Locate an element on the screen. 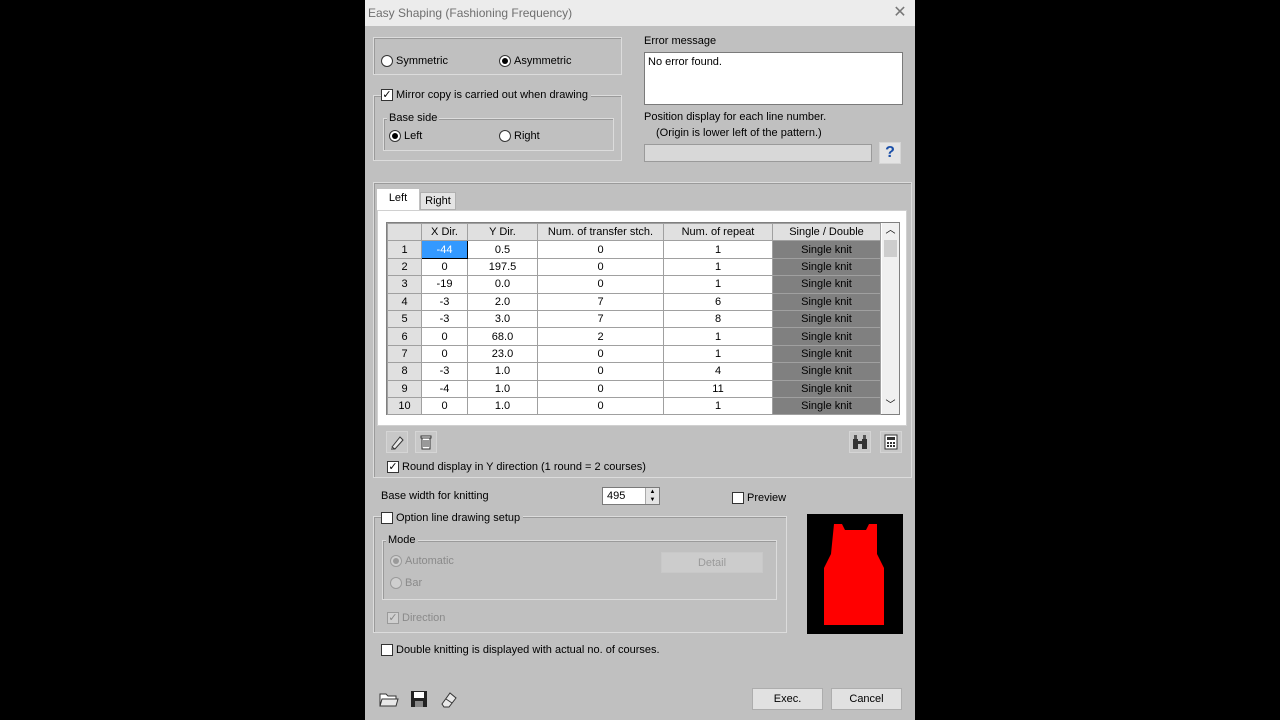  edit-row-button is located at coordinates (397, 442).